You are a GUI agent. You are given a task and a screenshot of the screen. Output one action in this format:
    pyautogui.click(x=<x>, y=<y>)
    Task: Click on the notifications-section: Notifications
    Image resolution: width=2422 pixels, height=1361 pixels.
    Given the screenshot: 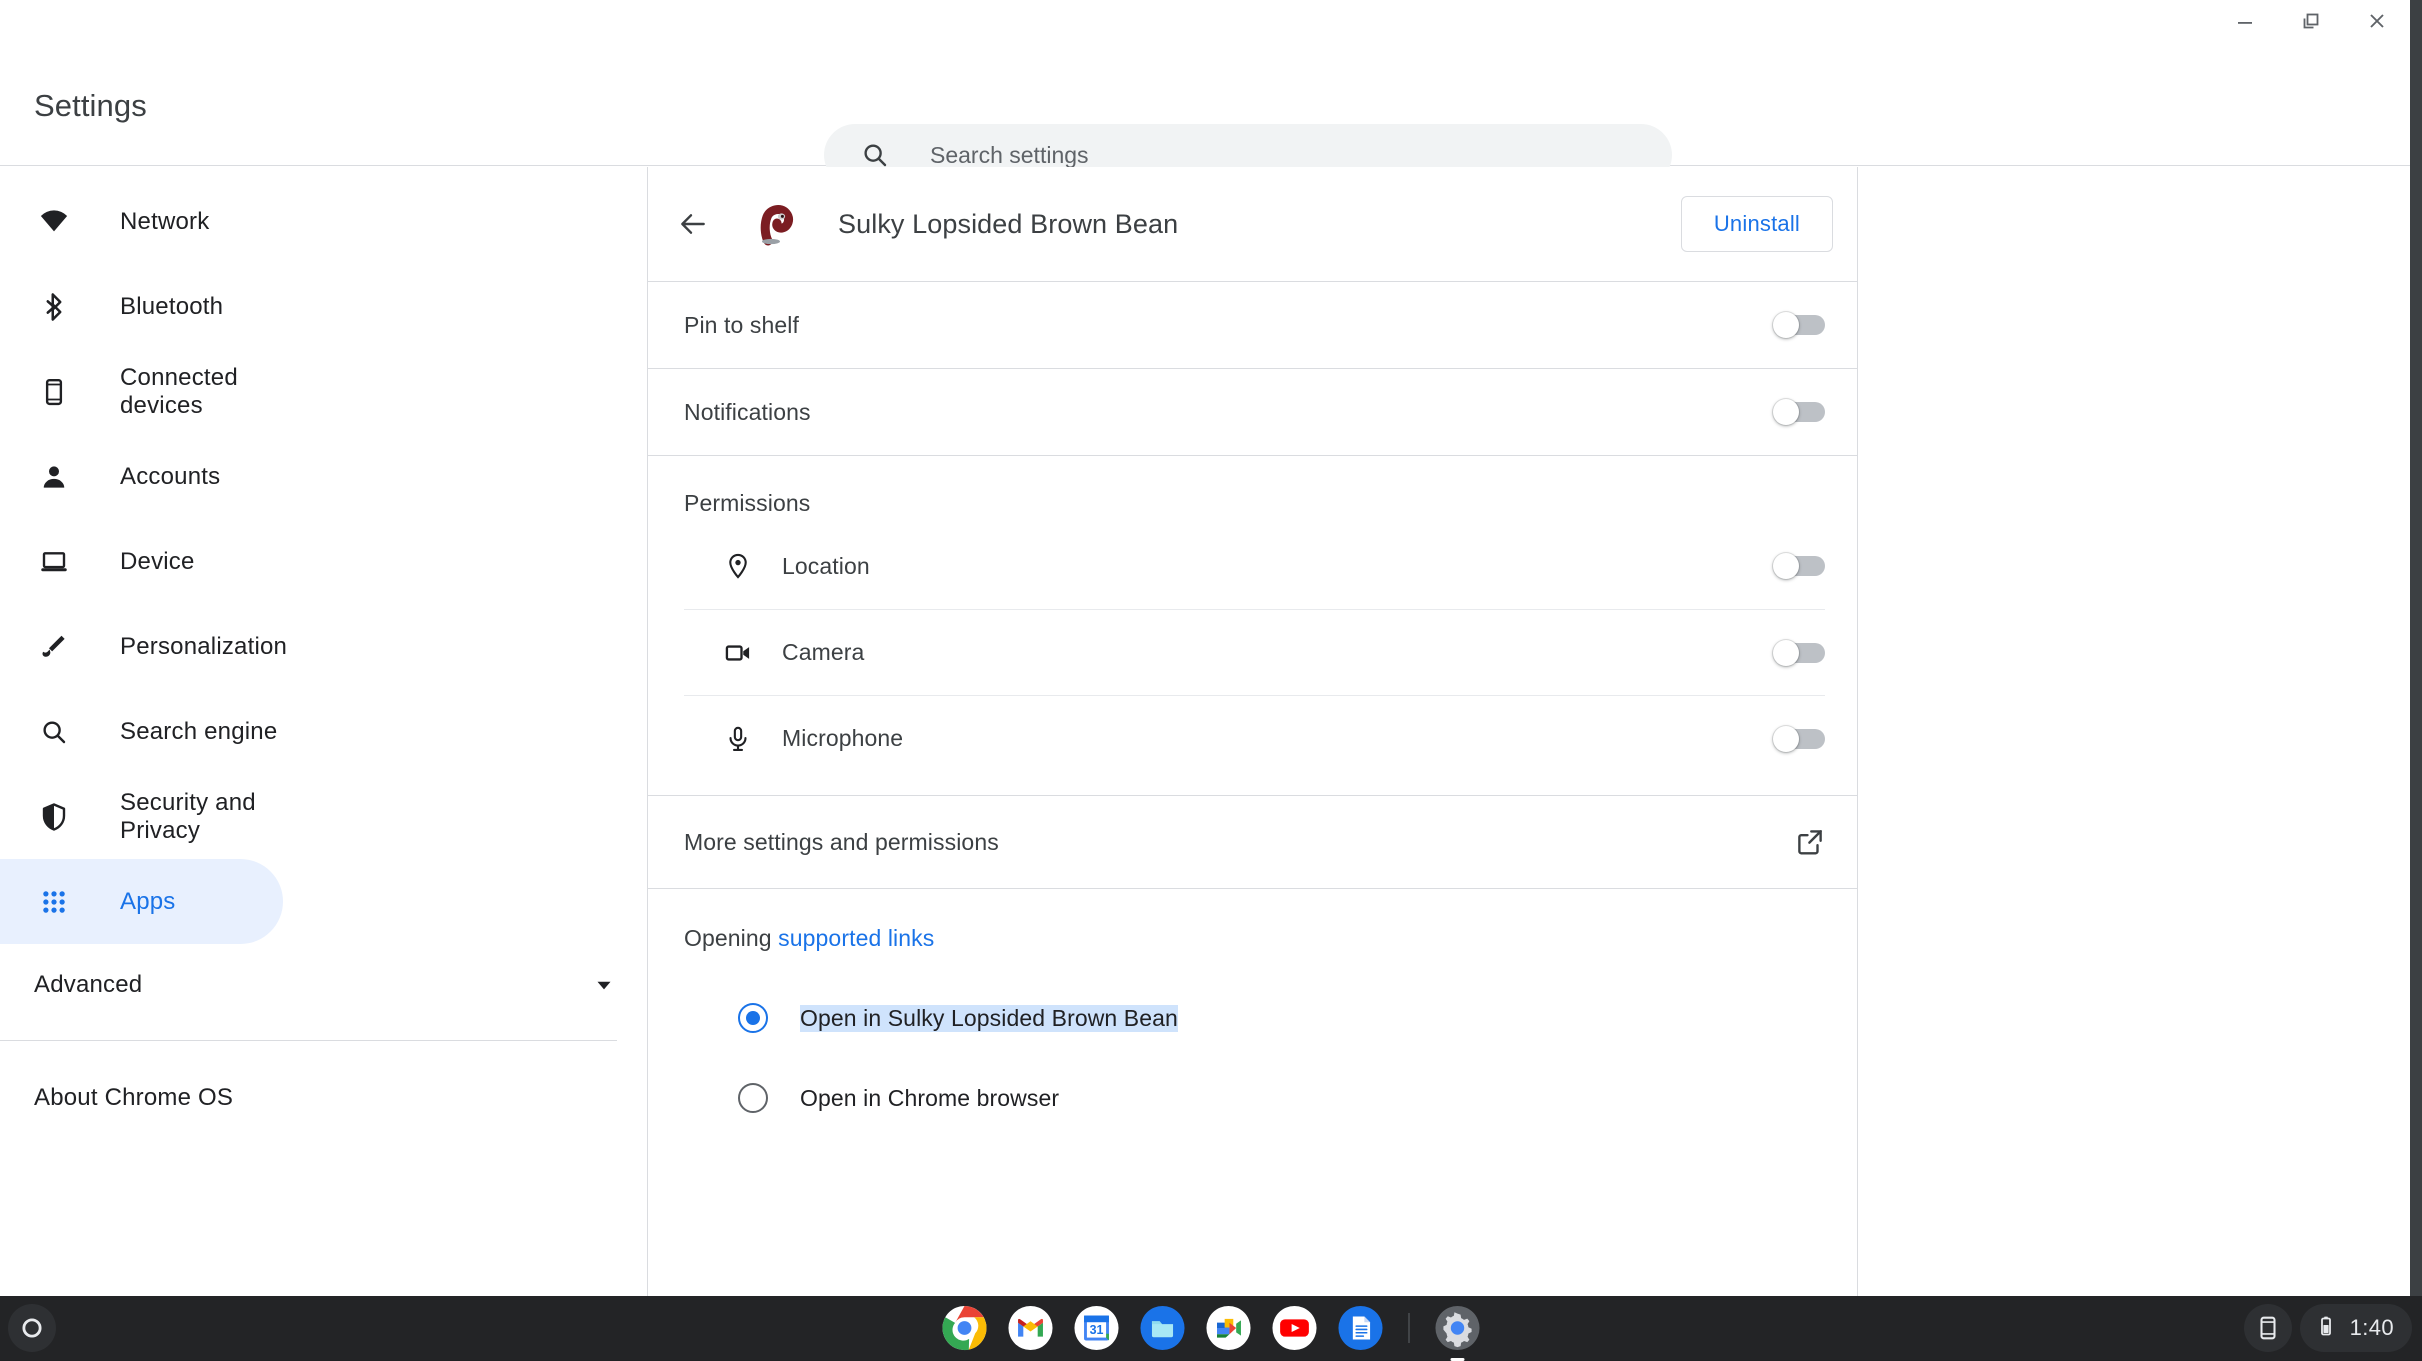 What is the action you would take?
    pyautogui.click(x=1252, y=412)
    